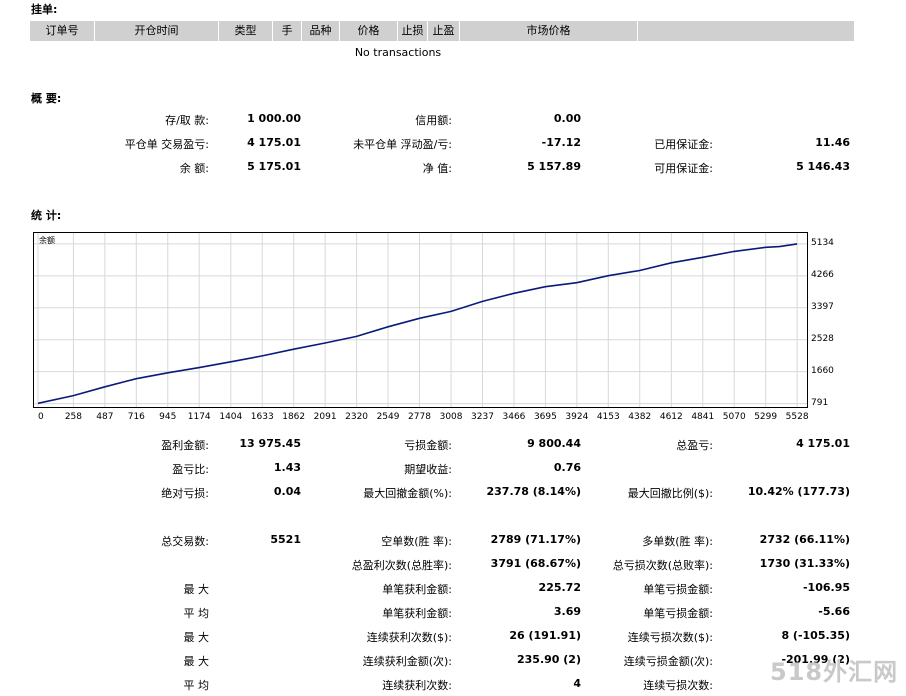 This screenshot has width=906, height=696. What do you see at coordinates (746, 31) in the screenshot?
I see `col-blank` at bounding box center [746, 31].